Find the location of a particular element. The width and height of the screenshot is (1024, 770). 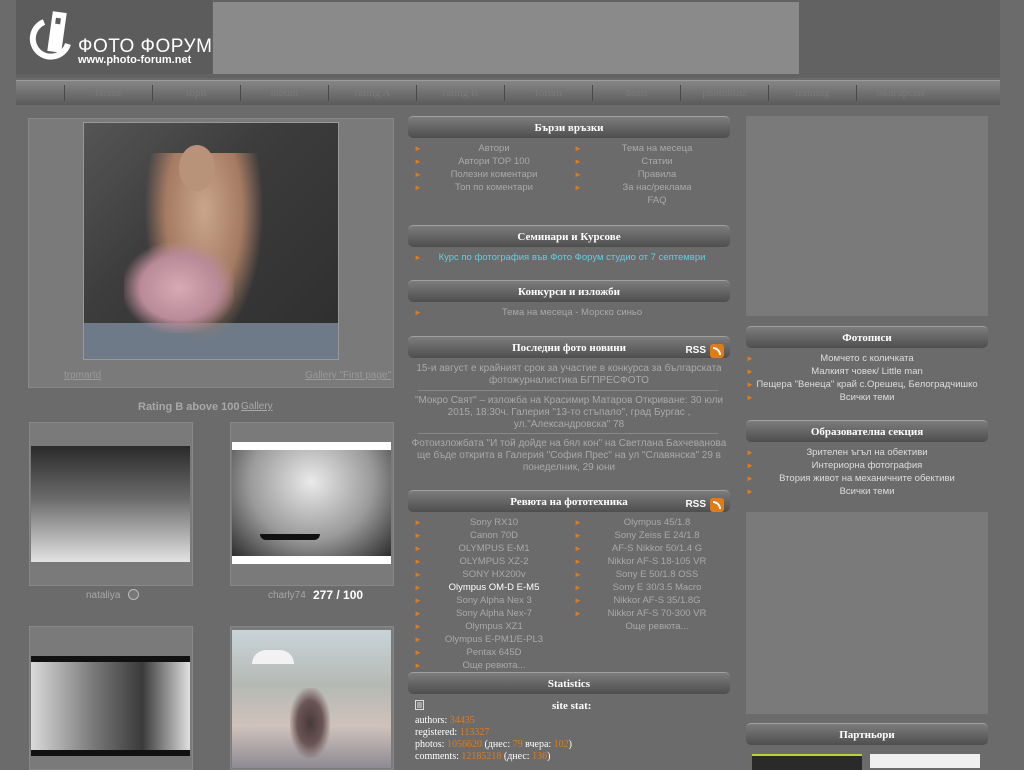

list-link: Малкият човек/ Little man is located at coordinates (867, 371).